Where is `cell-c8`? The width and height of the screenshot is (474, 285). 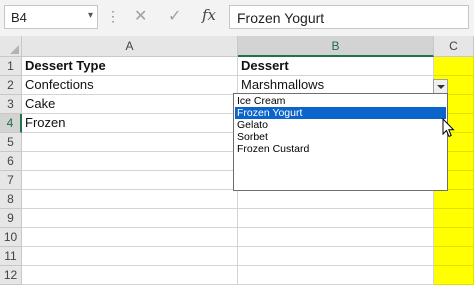 cell-c8 is located at coordinates (454, 199).